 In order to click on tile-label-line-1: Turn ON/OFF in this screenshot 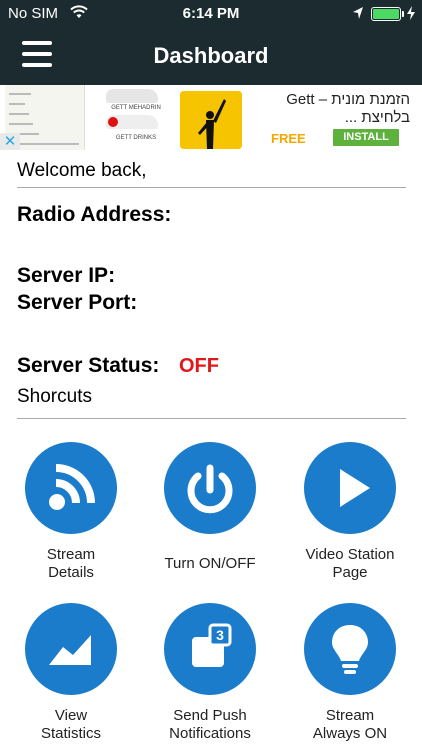, I will do `click(210, 563)`.